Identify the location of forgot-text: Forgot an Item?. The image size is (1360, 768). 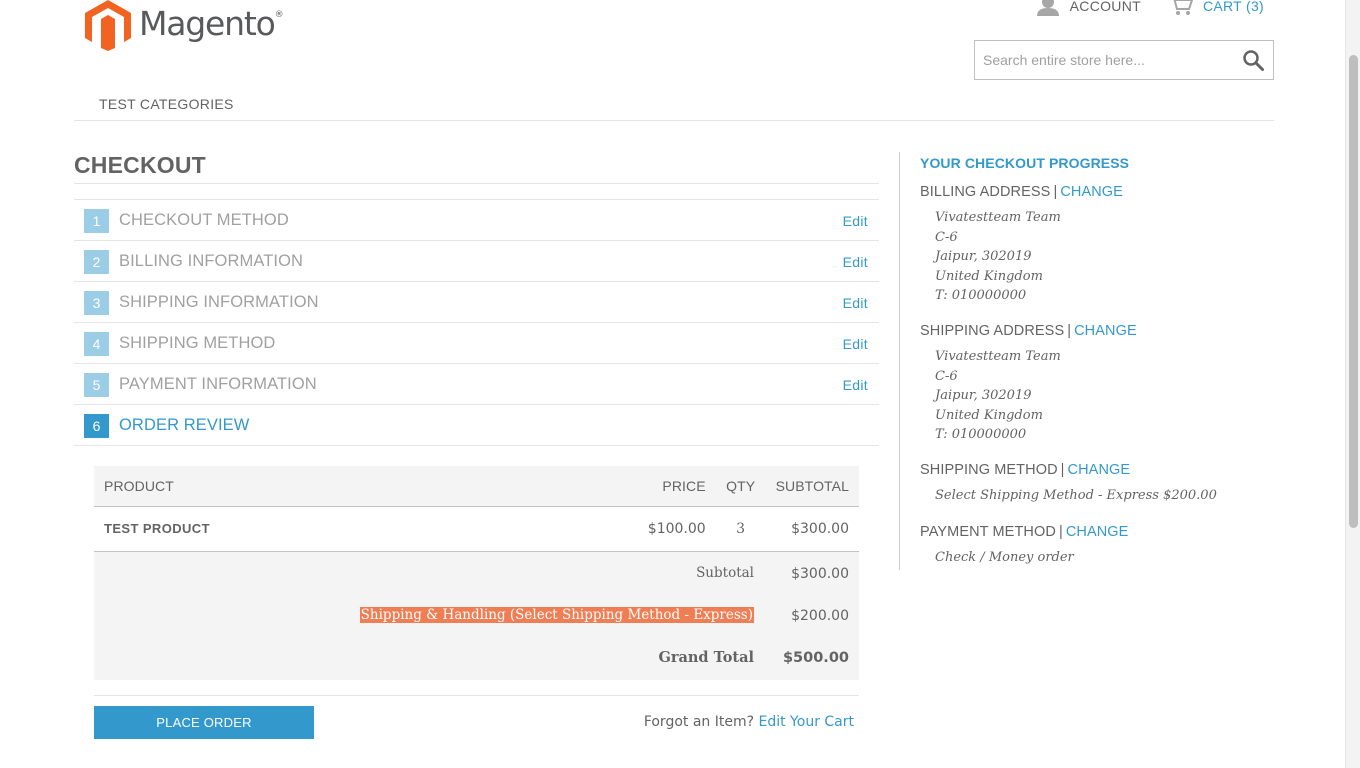
(699, 722).